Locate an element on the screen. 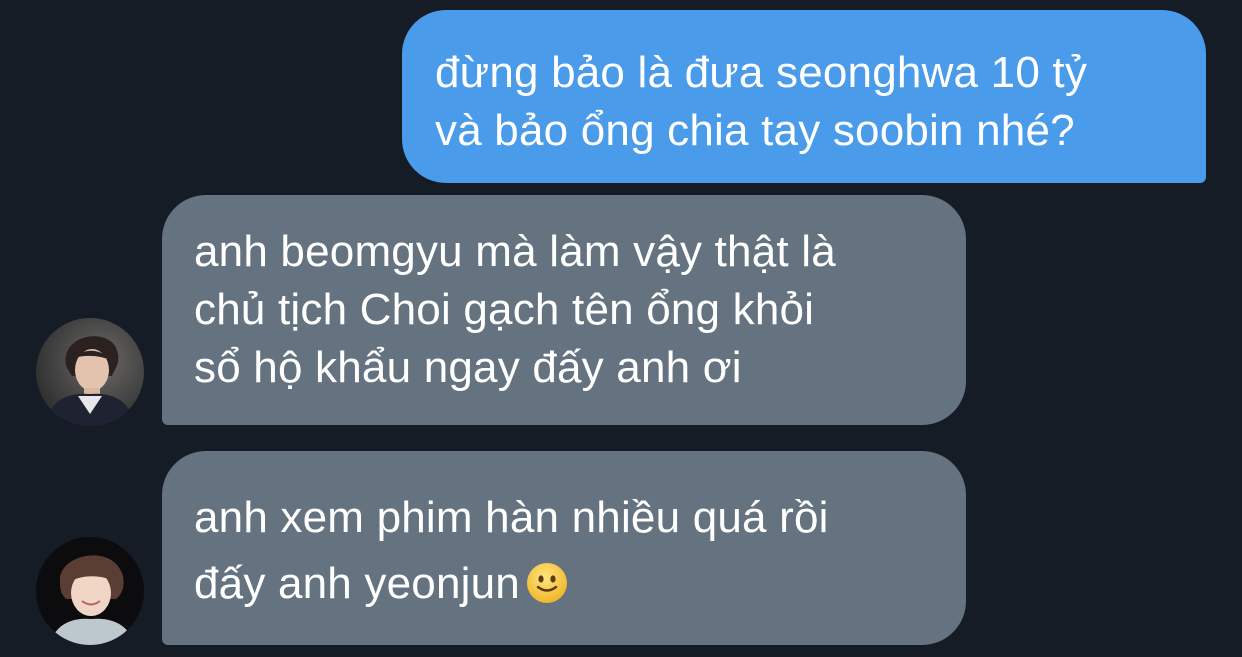 This screenshot has height=657, width=1242. message-text-line: đấy anh yeonjun is located at coordinates (580, 584).